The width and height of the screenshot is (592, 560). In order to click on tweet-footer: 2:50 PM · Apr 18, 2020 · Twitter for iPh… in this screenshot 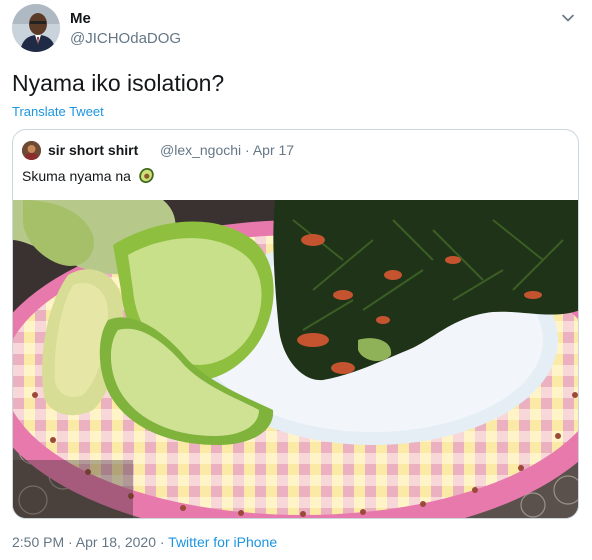, I will do `click(144, 542)`.